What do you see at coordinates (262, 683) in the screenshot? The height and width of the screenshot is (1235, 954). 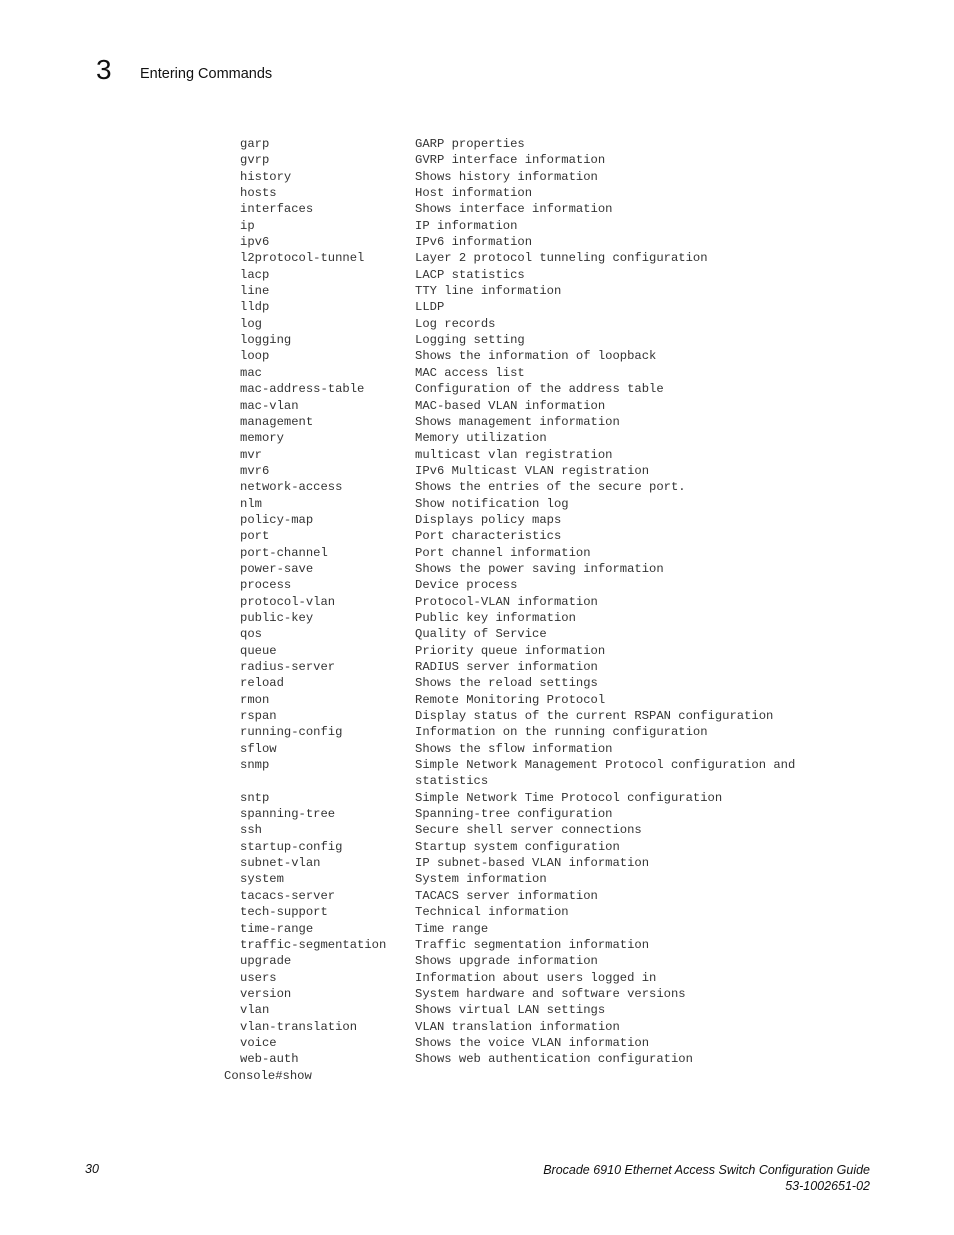 I see `command-name: reload` at bounding box center [262, 683].